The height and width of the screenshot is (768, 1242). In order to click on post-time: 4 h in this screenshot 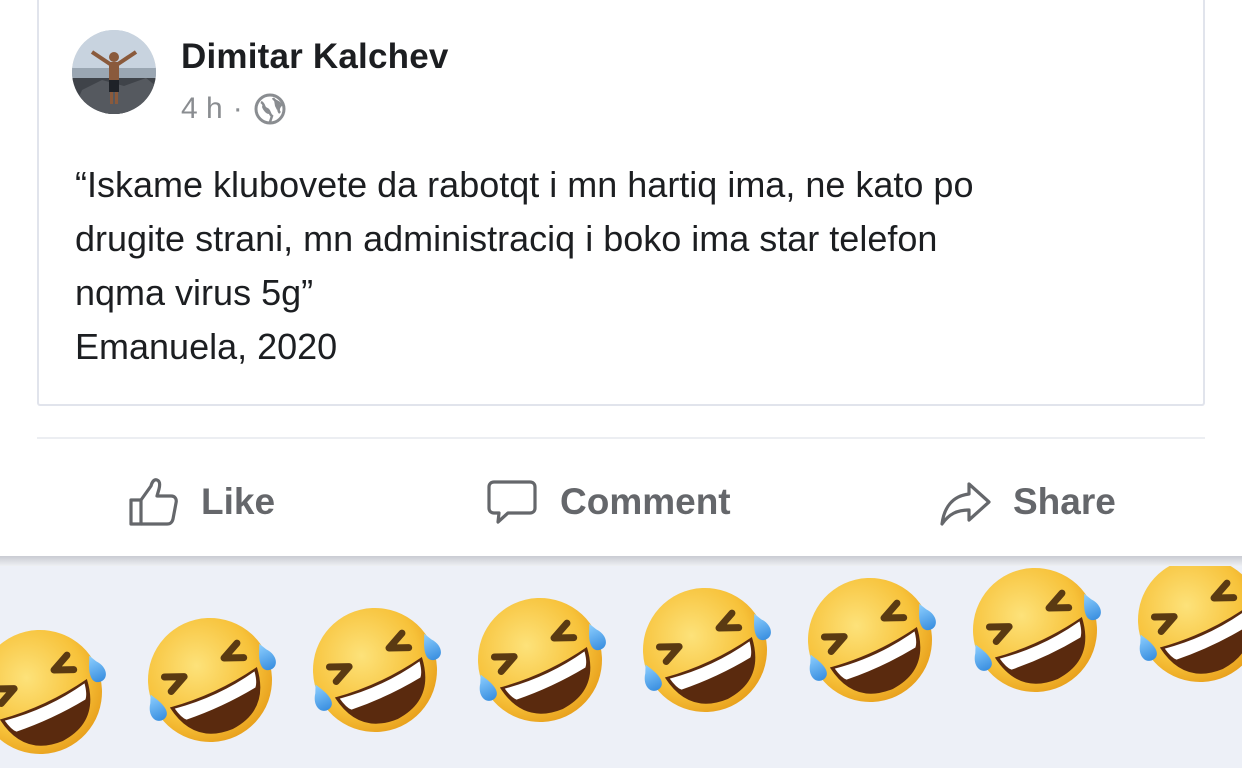, I will do `click(202, 109)`.